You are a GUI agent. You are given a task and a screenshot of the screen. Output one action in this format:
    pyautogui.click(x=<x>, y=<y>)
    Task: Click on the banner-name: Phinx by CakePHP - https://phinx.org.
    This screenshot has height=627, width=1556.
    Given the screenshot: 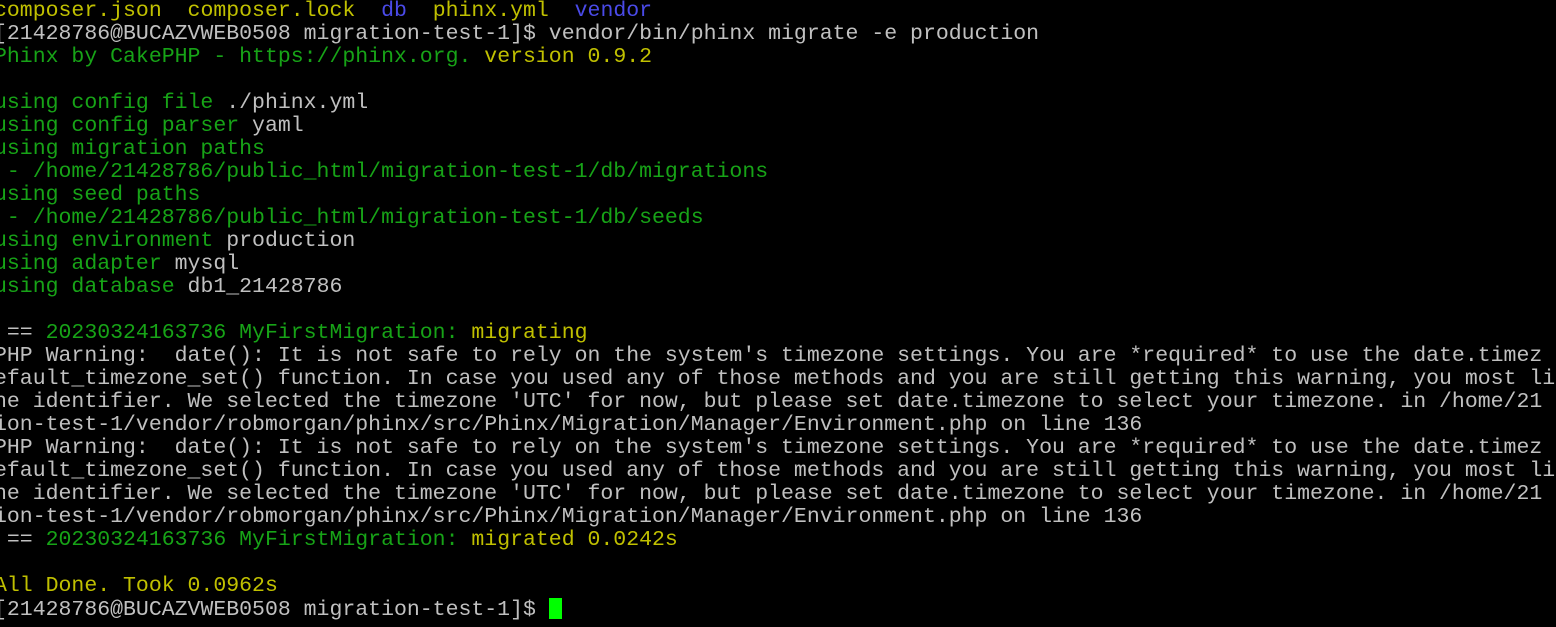 What is the action you would take?
    pyautogui.click(x=236, y=57)
    